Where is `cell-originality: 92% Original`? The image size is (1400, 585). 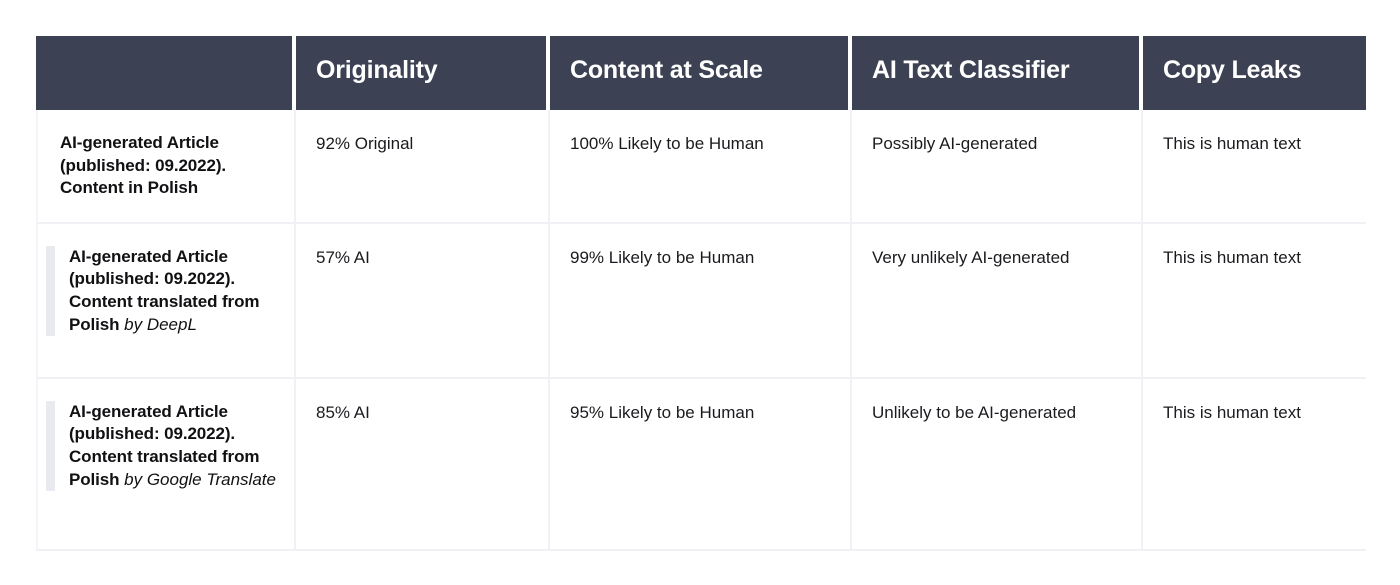 cell-originality: 92% Original is located at coordinates (423, 167).